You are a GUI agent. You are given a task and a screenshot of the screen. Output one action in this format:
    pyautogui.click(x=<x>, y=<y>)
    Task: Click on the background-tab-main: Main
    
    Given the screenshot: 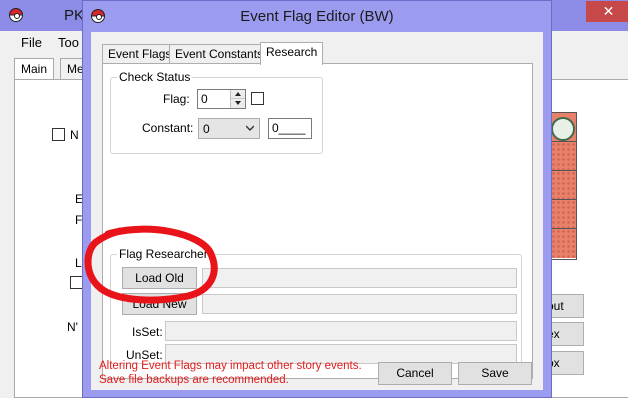 What is the action you would take?
    pyautogui.click(x=34, y=69)
    